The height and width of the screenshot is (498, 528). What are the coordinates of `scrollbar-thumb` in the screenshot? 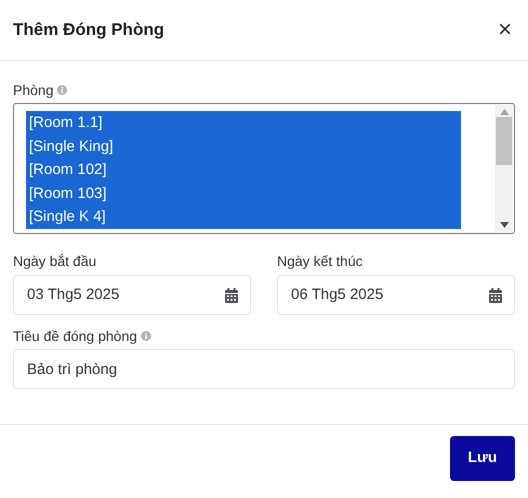 It's located at (504, 141).